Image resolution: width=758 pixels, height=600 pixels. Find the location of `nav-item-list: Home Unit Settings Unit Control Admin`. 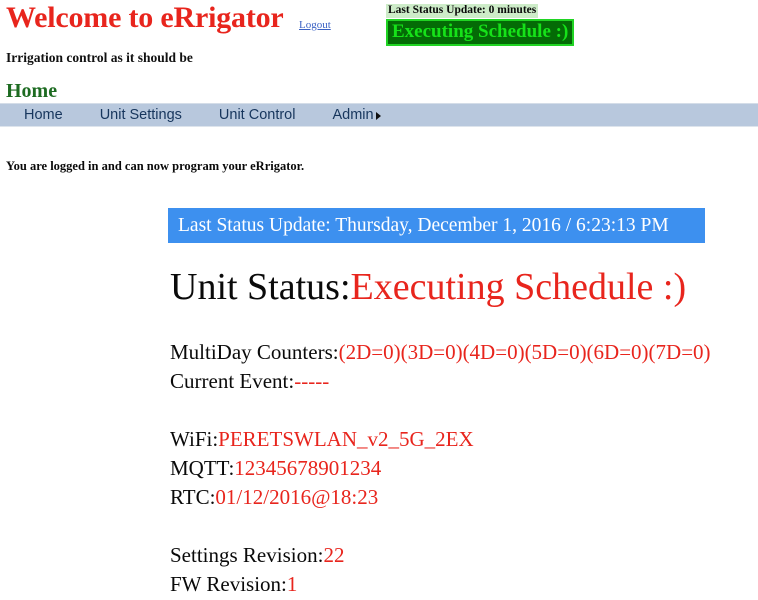

nav-item-list: Home Unit Settings Unit Control Admin is located at coordinates (221, 115).